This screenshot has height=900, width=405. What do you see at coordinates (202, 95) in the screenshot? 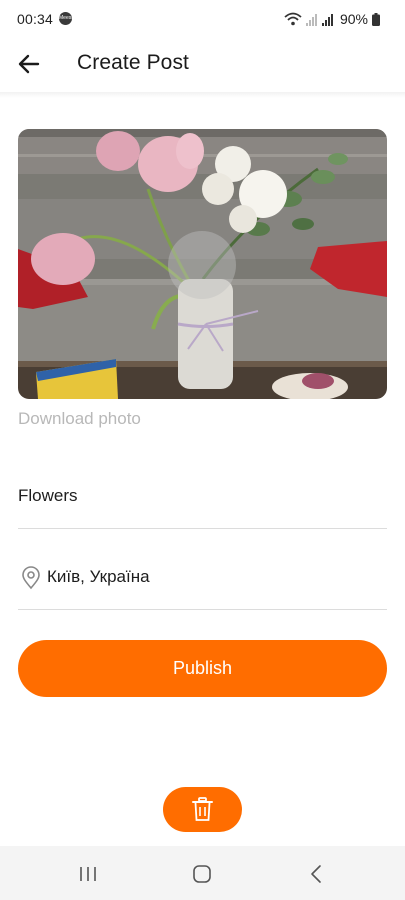
I see `header-divider` at bounding box center [202, 95].